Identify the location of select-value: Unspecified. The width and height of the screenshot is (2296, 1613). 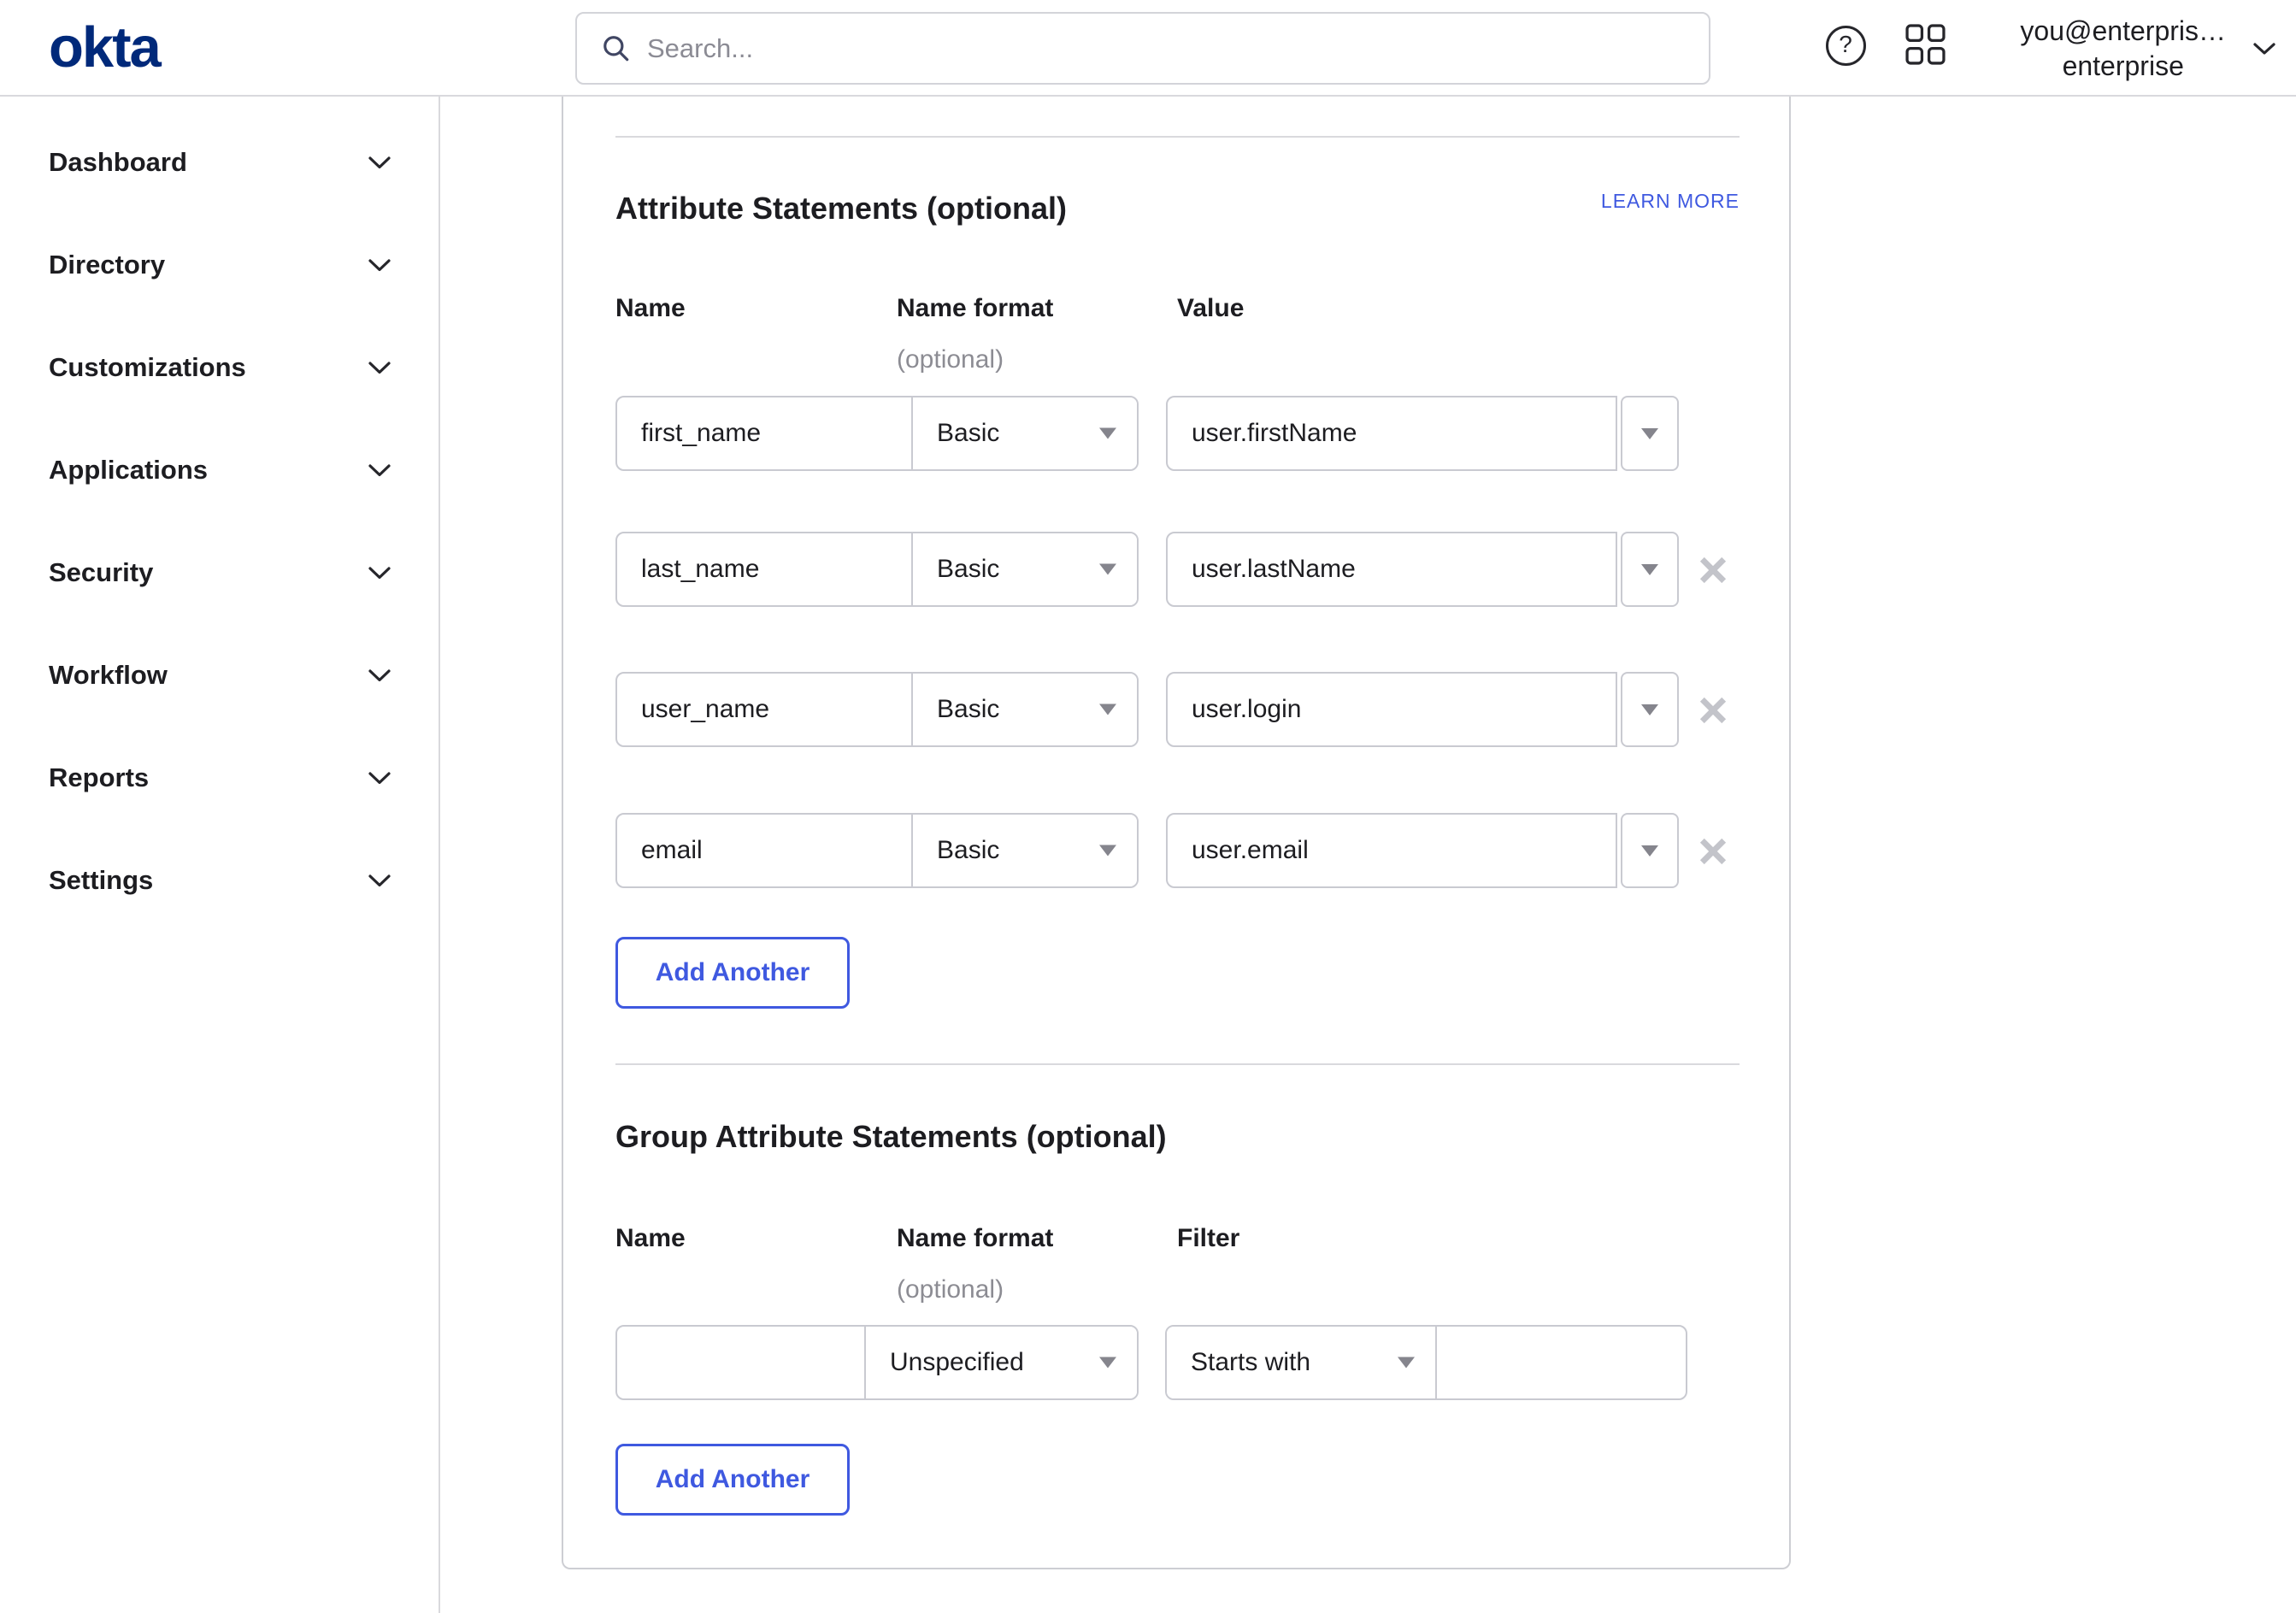
(957, 1362).